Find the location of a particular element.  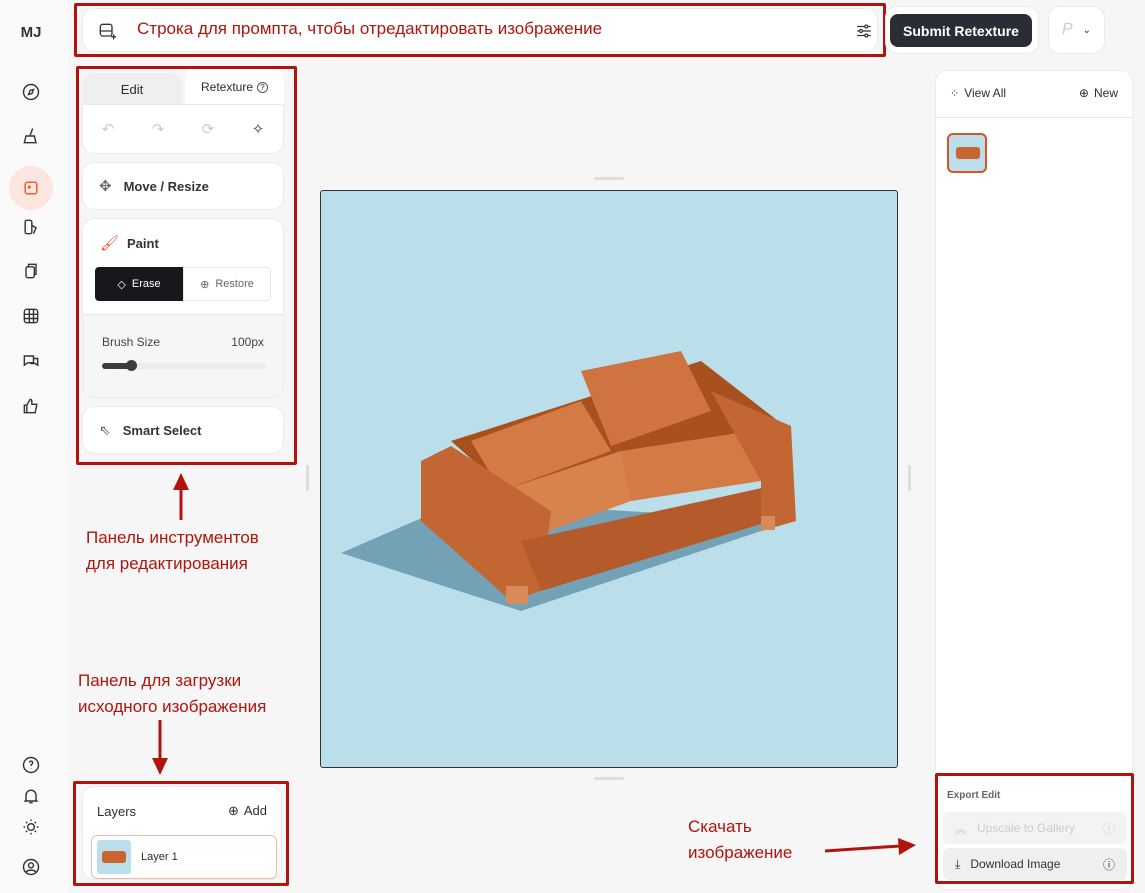

resize-handle-left is located at coordinates (307, 478).